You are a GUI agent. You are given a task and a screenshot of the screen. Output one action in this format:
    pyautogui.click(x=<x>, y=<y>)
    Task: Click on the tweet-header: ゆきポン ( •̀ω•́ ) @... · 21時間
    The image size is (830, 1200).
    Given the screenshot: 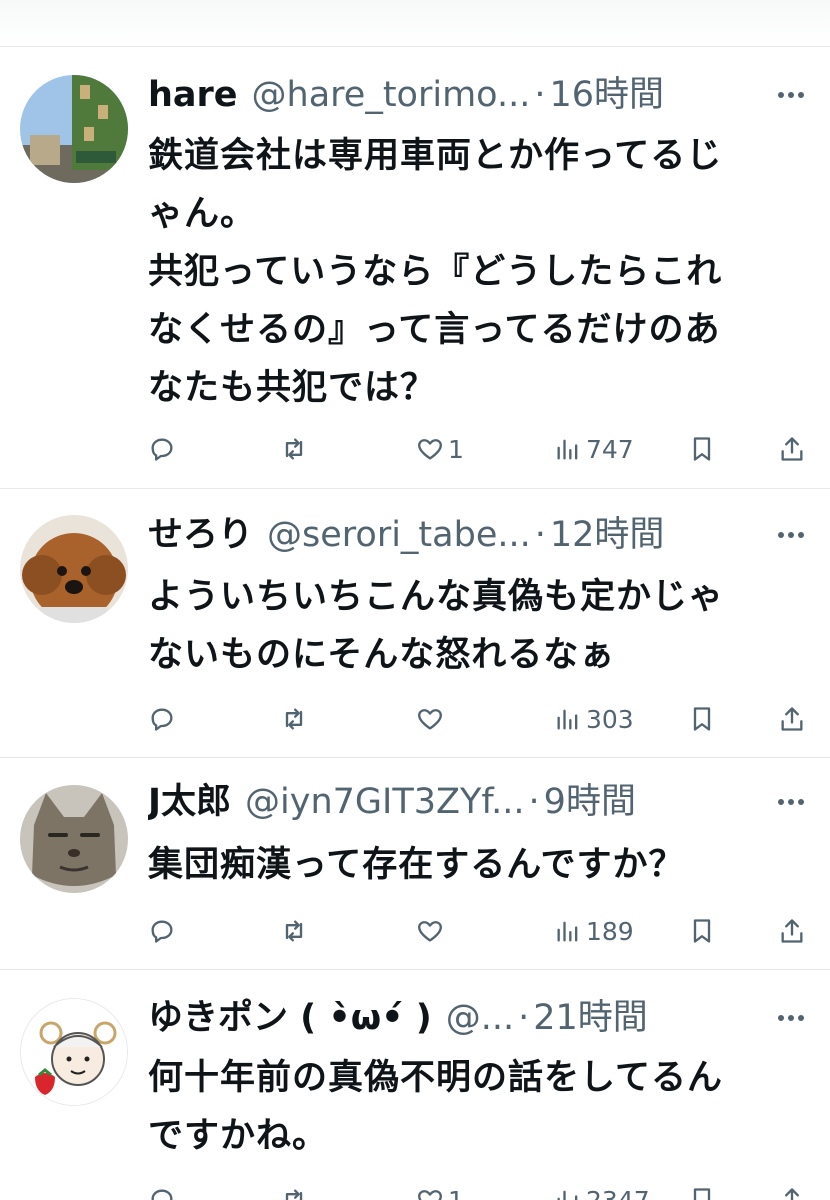 What is the action you would take?
    pyautogui.click(x=444, y=1018)
    